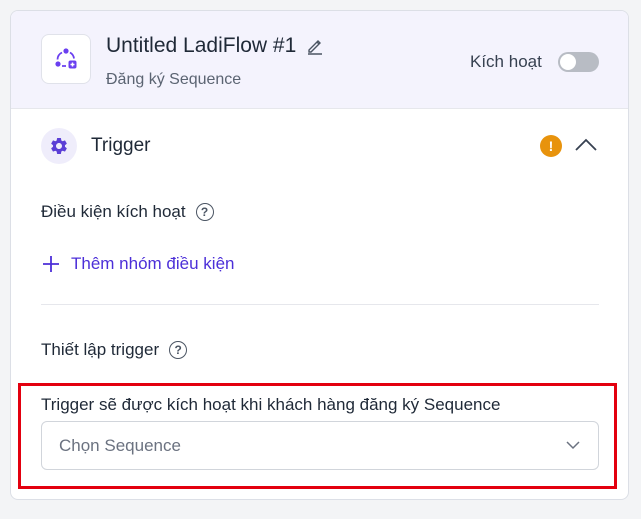 Image resolution: width=641 pixels, height=519 pixels. What do you see at coordinates (551, 146) in the screenshot?
I see `warning-icon: !` at bounding box center [551, 146].